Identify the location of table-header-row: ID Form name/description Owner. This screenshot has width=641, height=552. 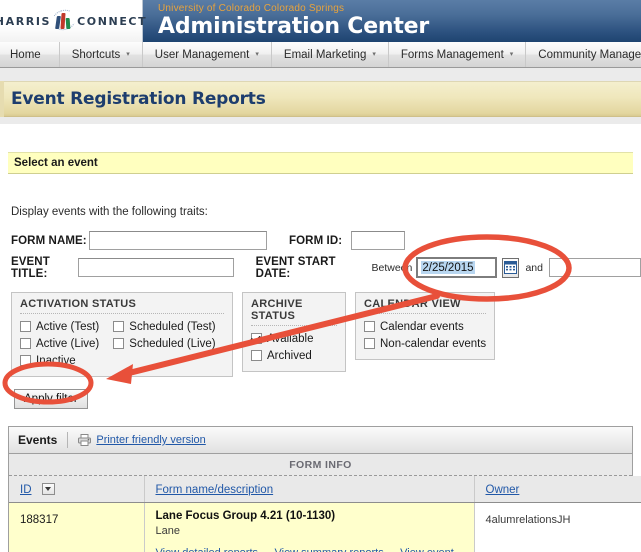
(325, 489).